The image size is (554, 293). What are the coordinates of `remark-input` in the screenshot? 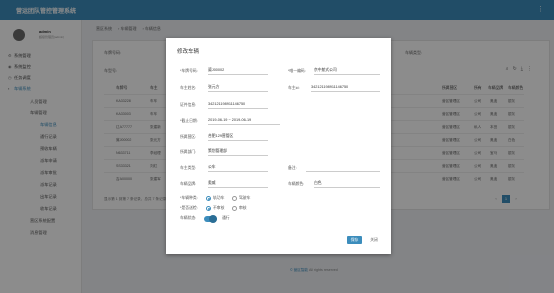 It's located at (343, 167).